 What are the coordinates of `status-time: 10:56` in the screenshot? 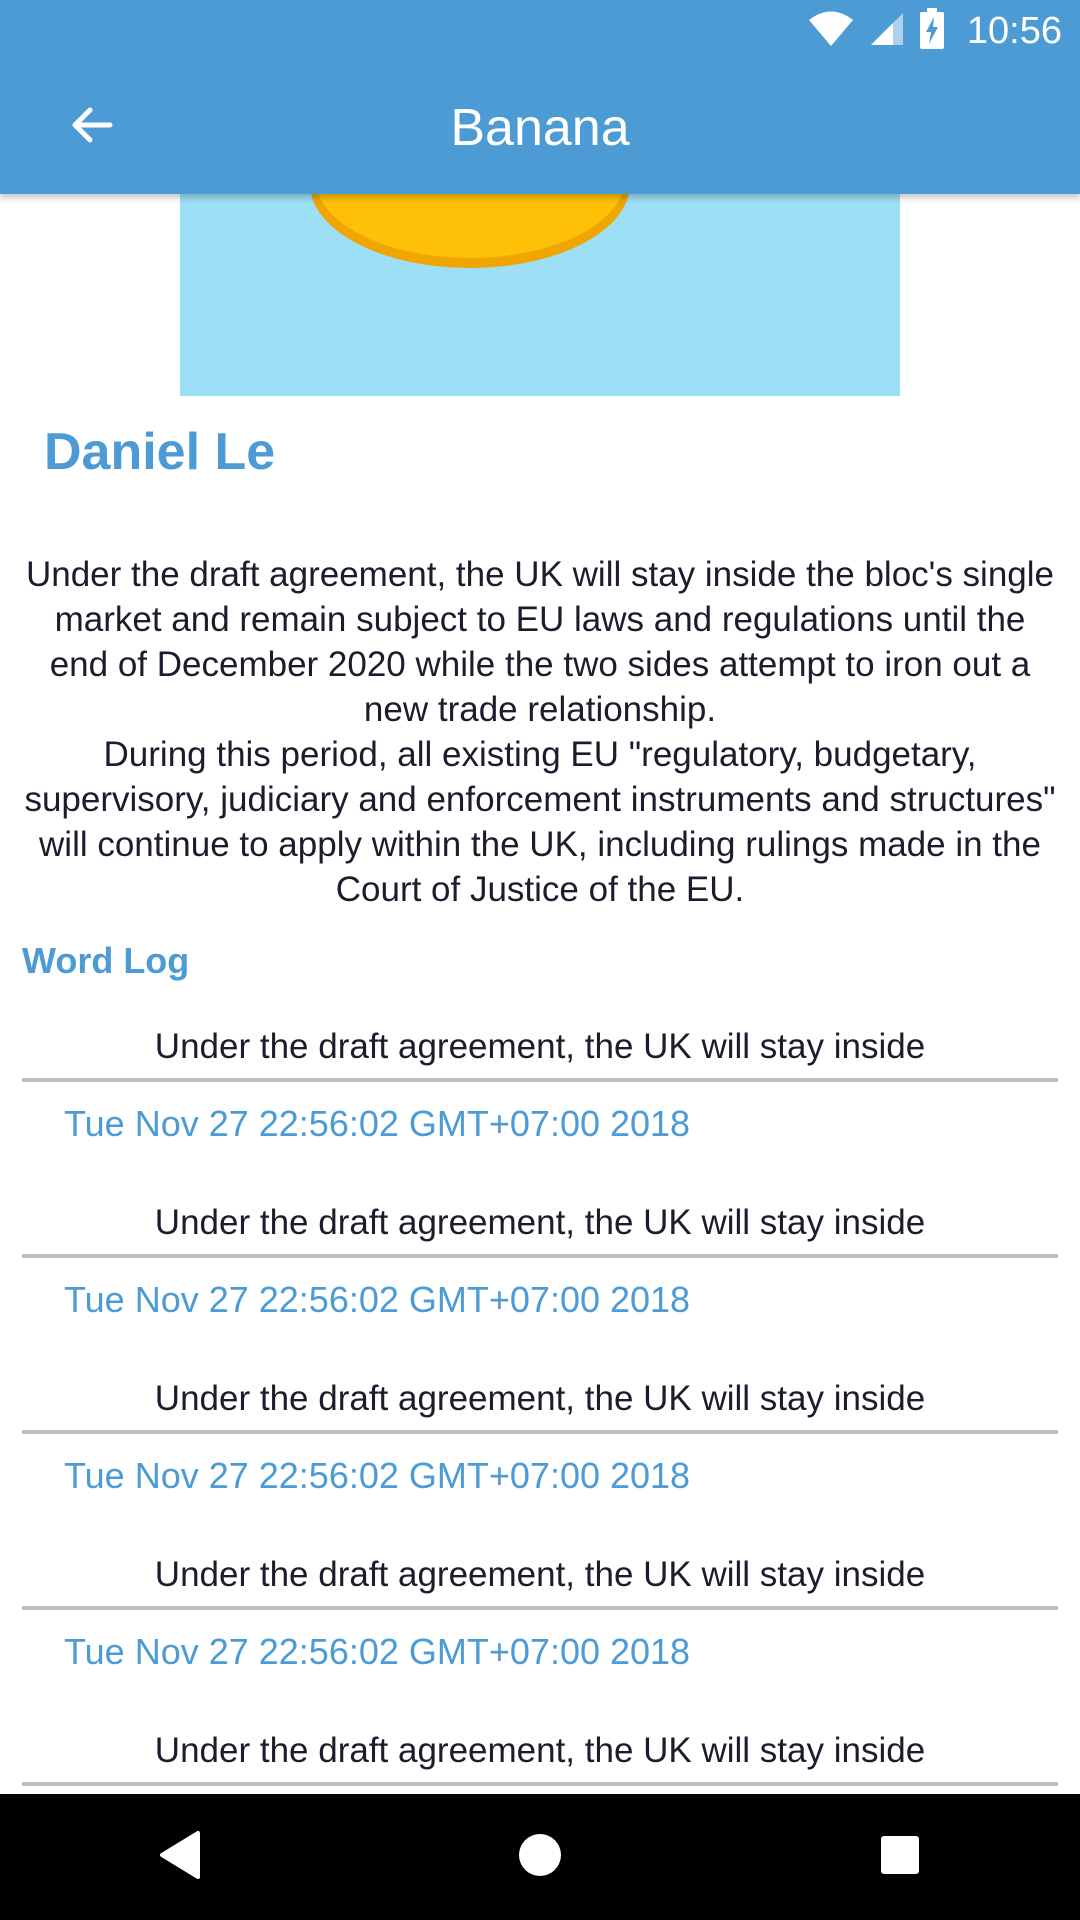 It's located at (1014, 31).